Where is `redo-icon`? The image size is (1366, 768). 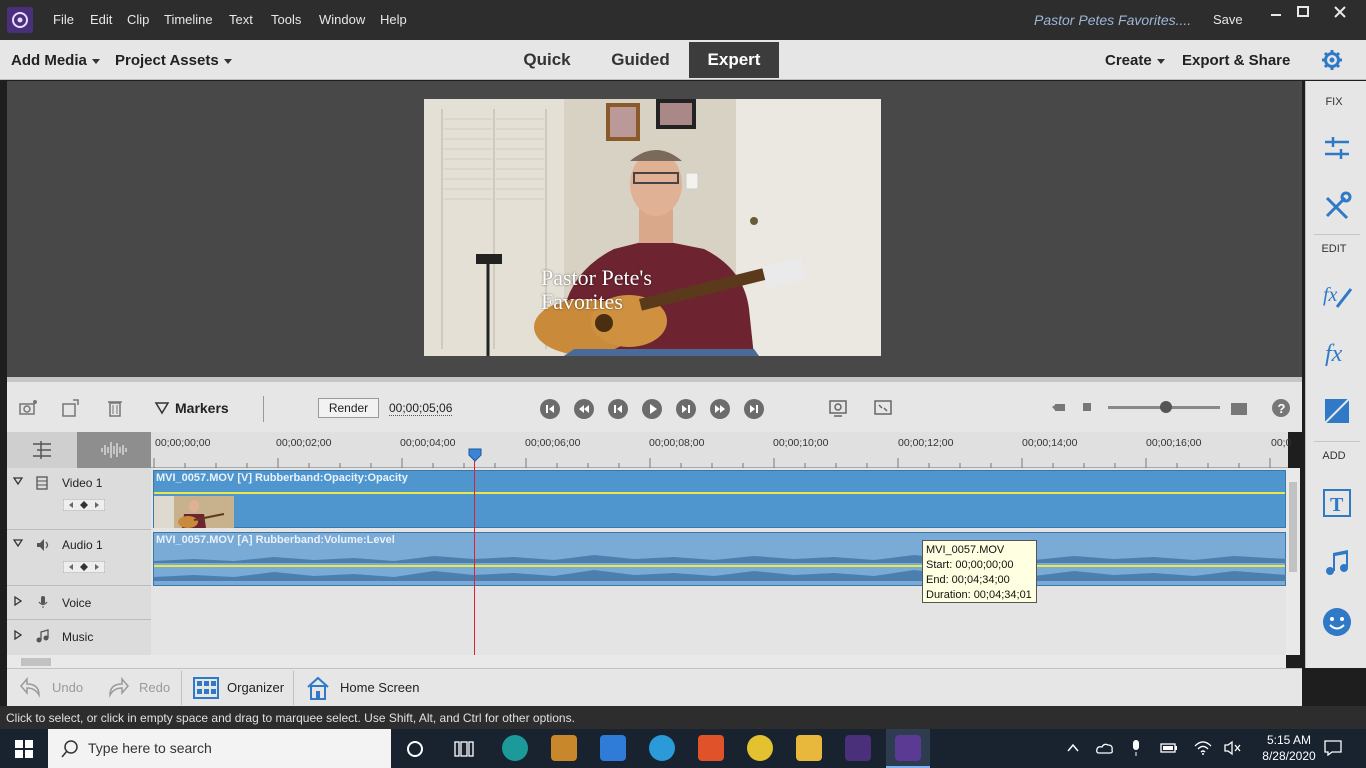
redo-icon is located at coordinates (118, 688).